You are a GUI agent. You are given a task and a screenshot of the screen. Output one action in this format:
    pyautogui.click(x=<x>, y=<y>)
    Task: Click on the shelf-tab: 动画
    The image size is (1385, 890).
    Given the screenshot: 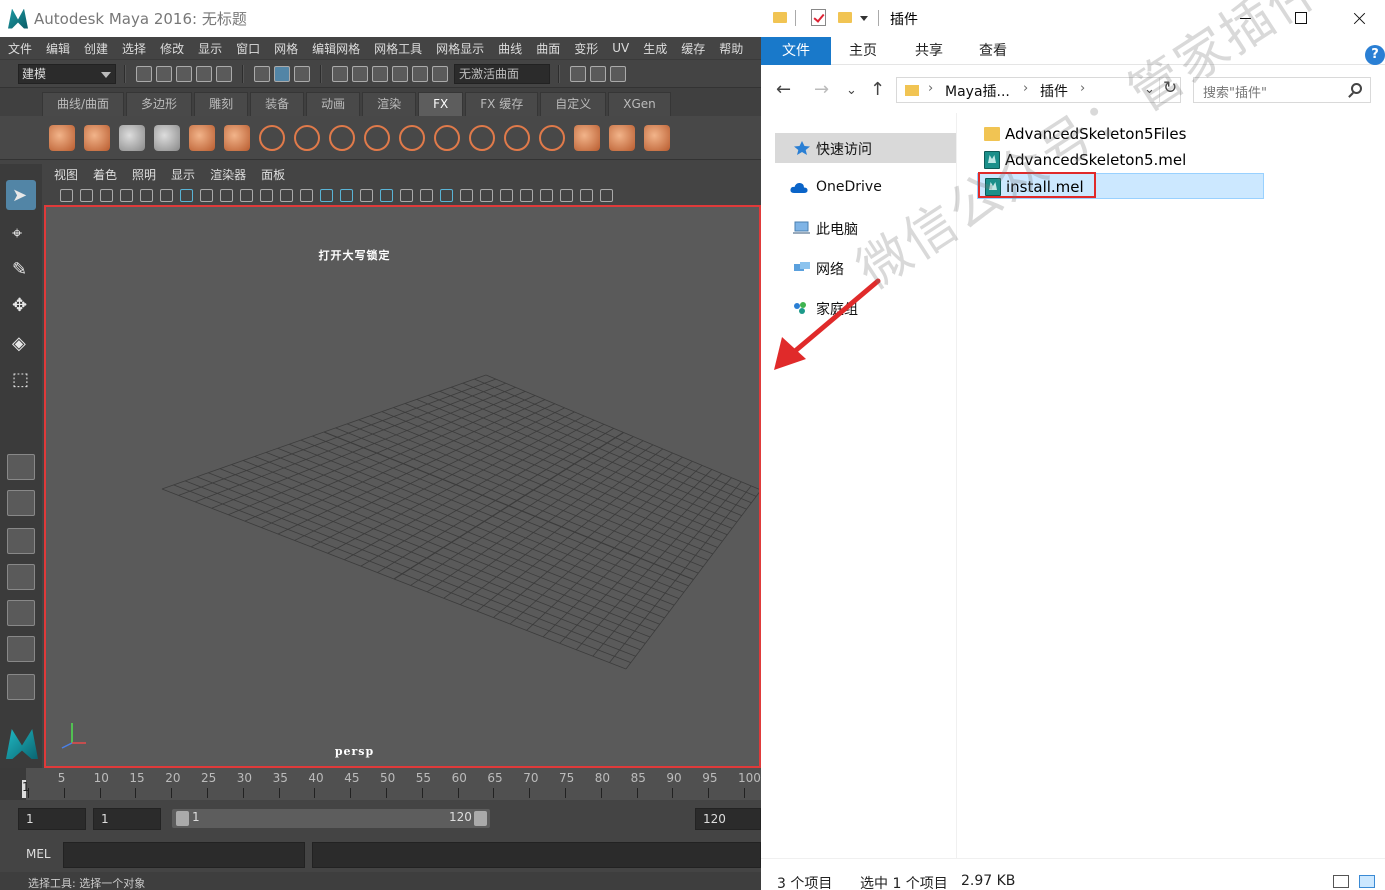 What is the action you would take?
    pyautogui.click(x=333, y=104)
    